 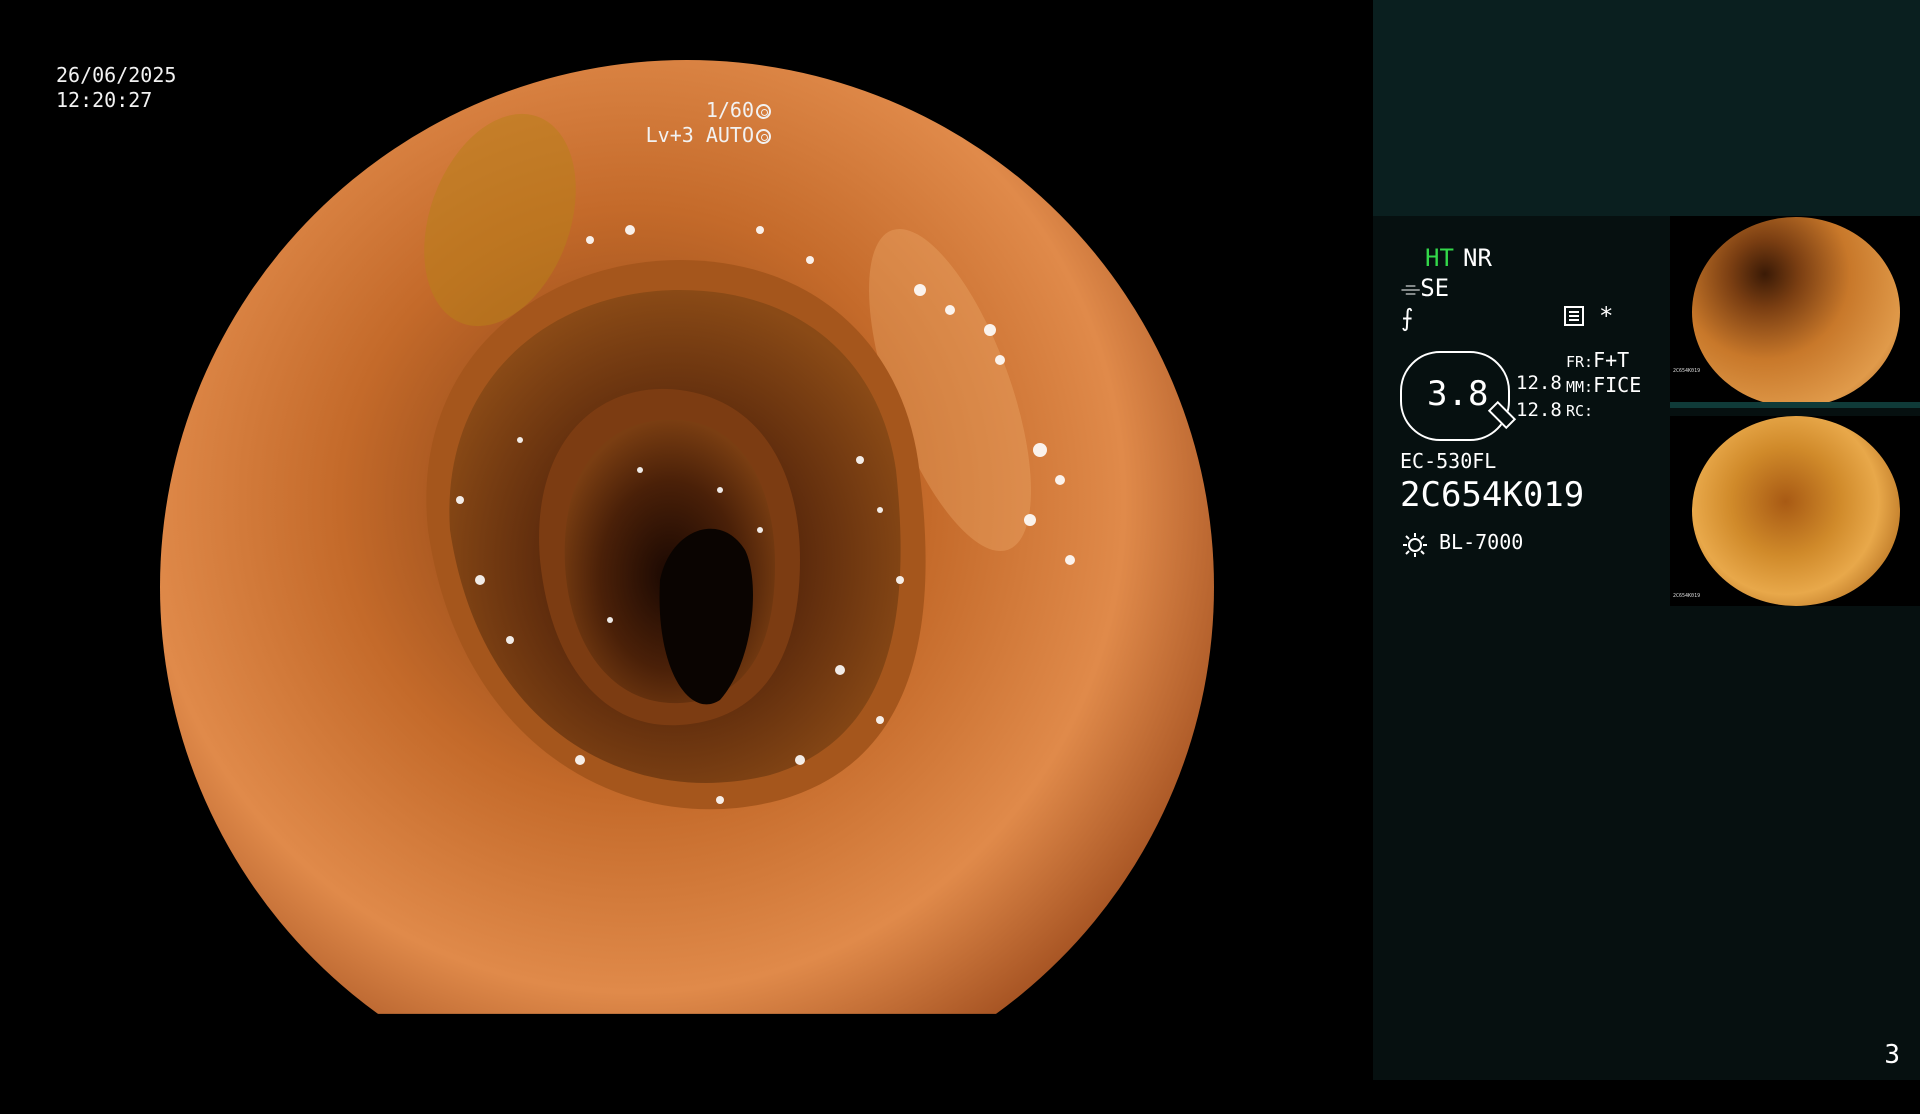 I want to click on menu-list-icon, so click(x=1574, y=316).